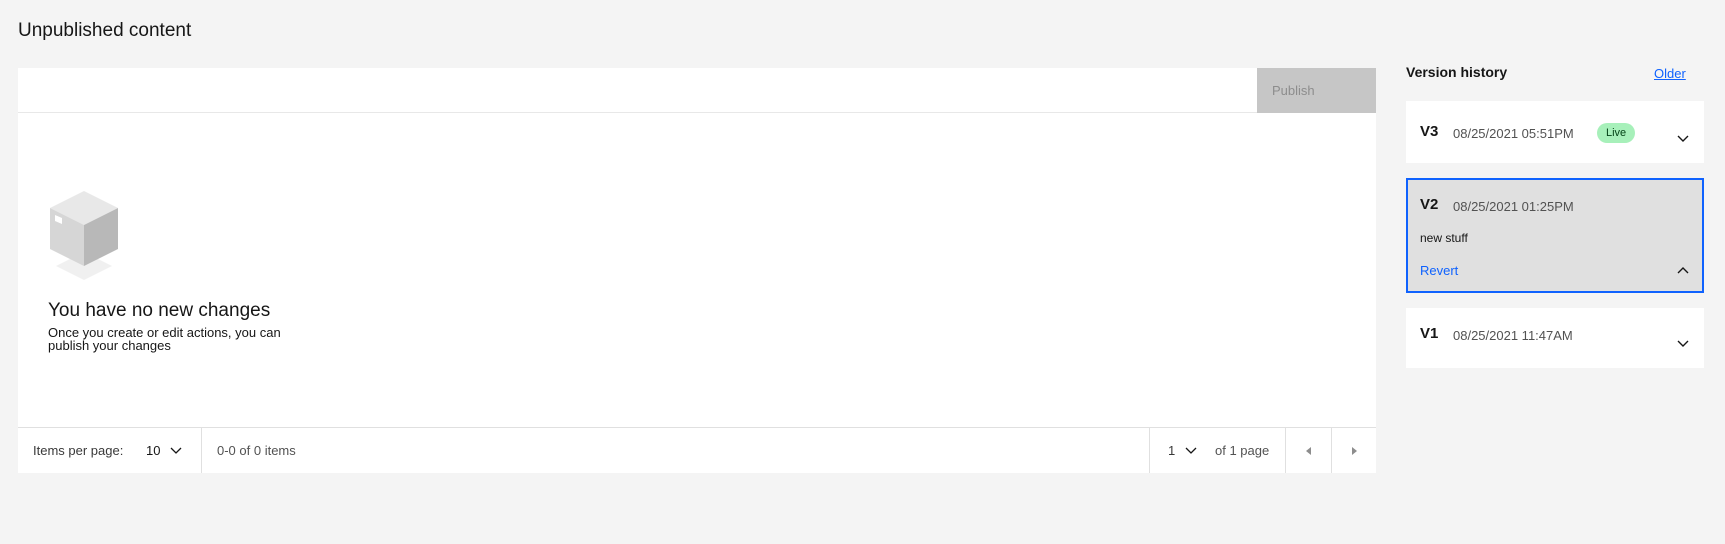 This screenshot has width=1725, height=544. What do you see at coordinates (1182, 450) in the screenshot?
I see `page-number-select: 1` at bounding box center [1182, 450].